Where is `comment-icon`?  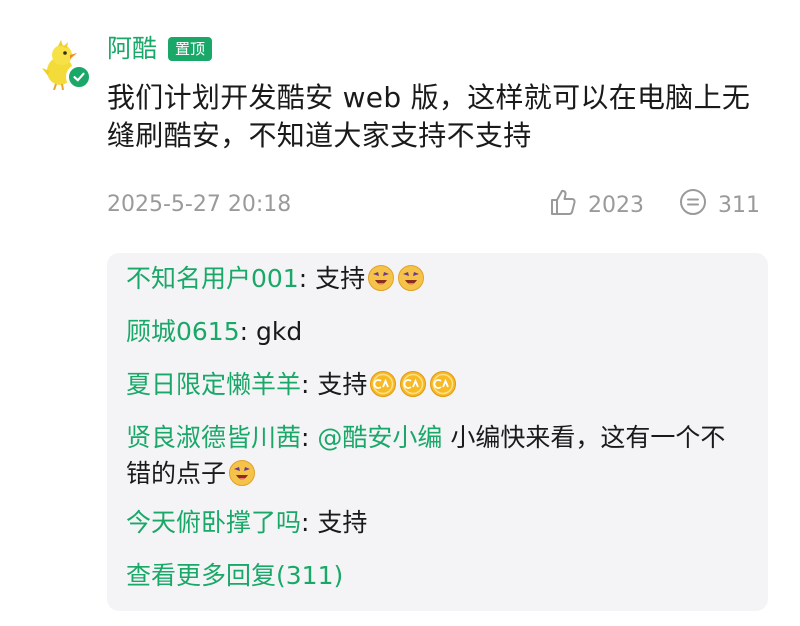 comment-icon is located at coordinates (693, 205).